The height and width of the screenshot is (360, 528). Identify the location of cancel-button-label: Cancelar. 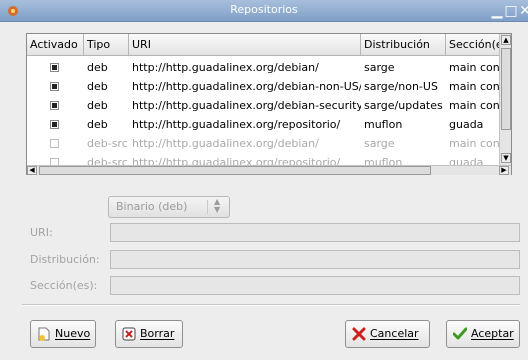
(394, 333).